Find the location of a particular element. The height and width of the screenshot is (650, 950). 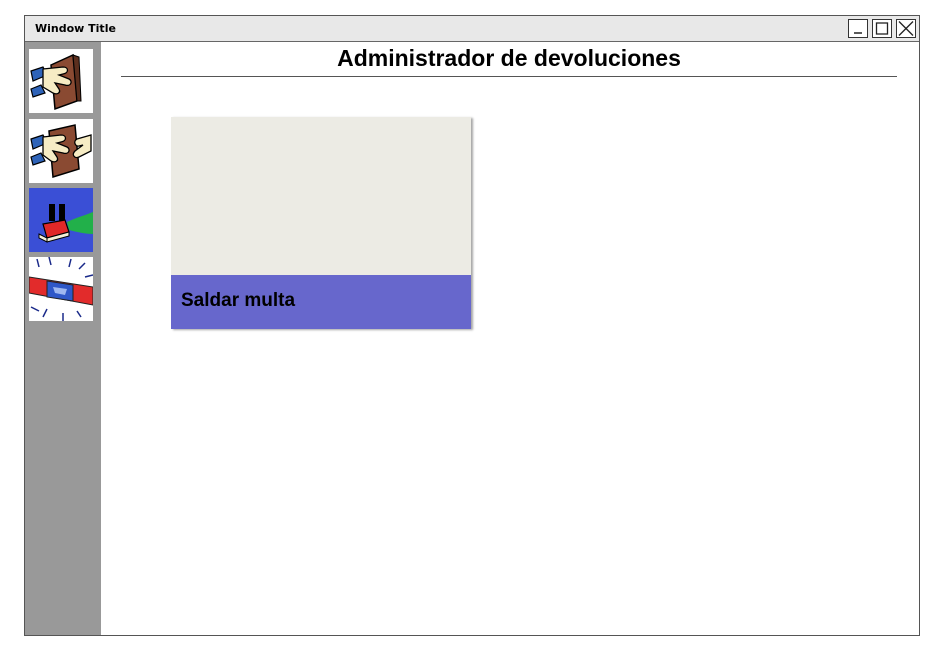

sidebar is located at coordinates (63, 338).